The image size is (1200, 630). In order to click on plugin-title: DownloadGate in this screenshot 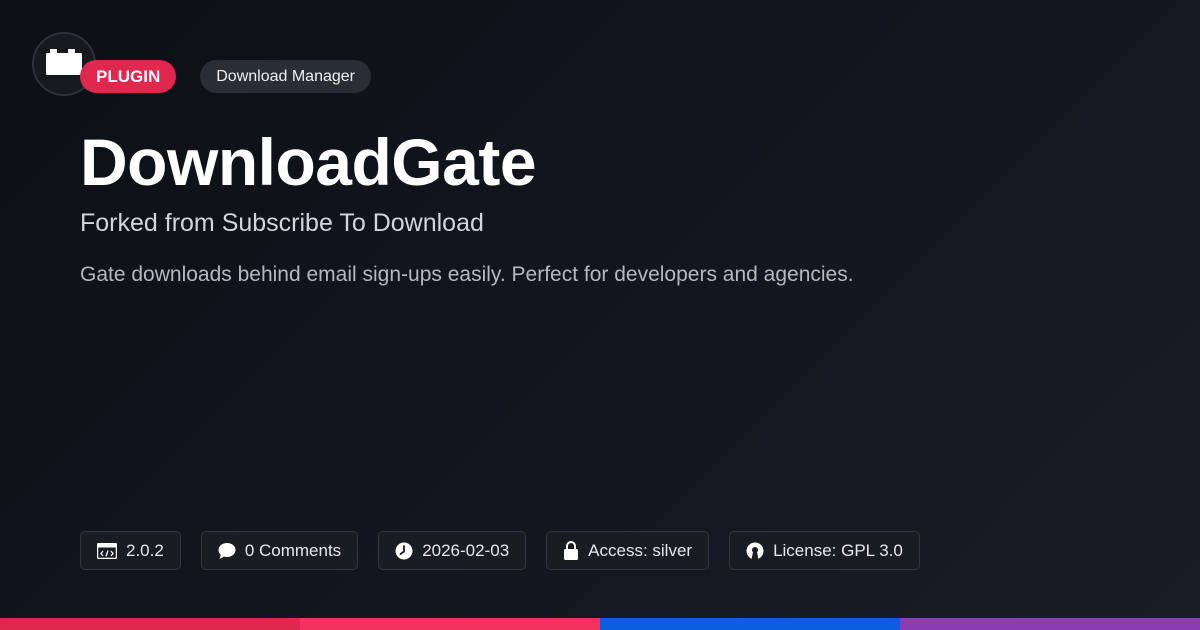, I will do `click(308, 162)`.